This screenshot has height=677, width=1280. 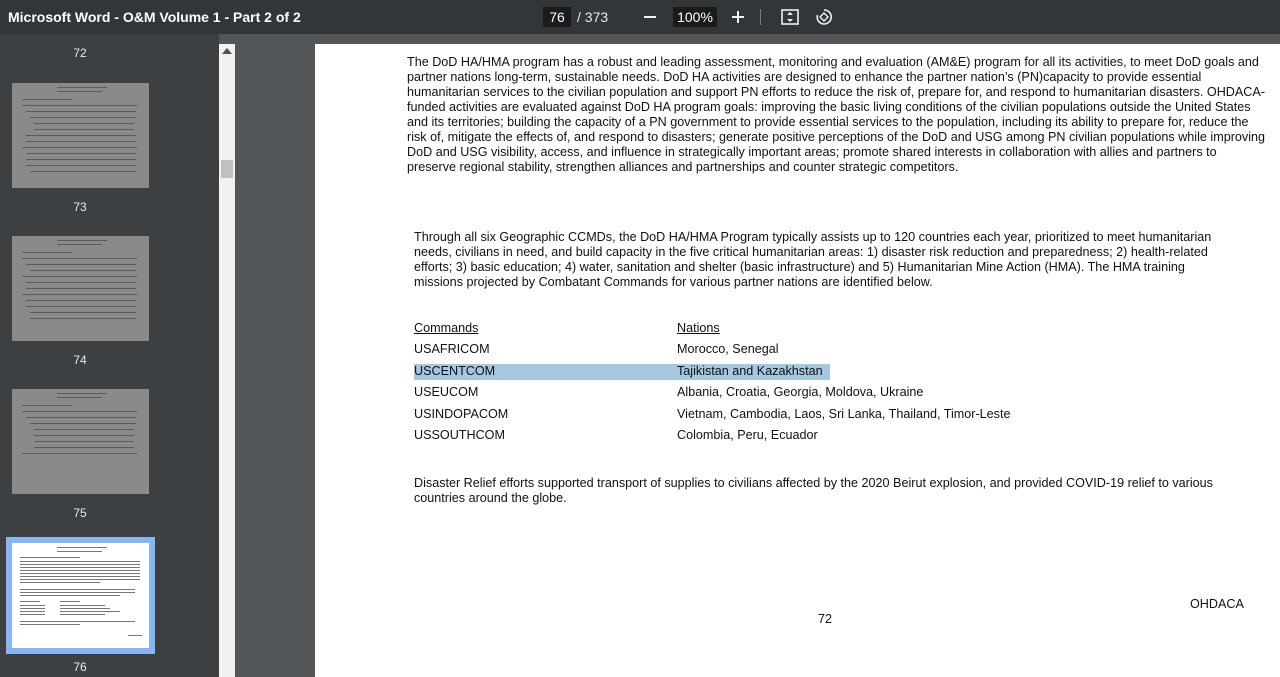 I want to click on rotate-icon, so click(x=824, y=17).